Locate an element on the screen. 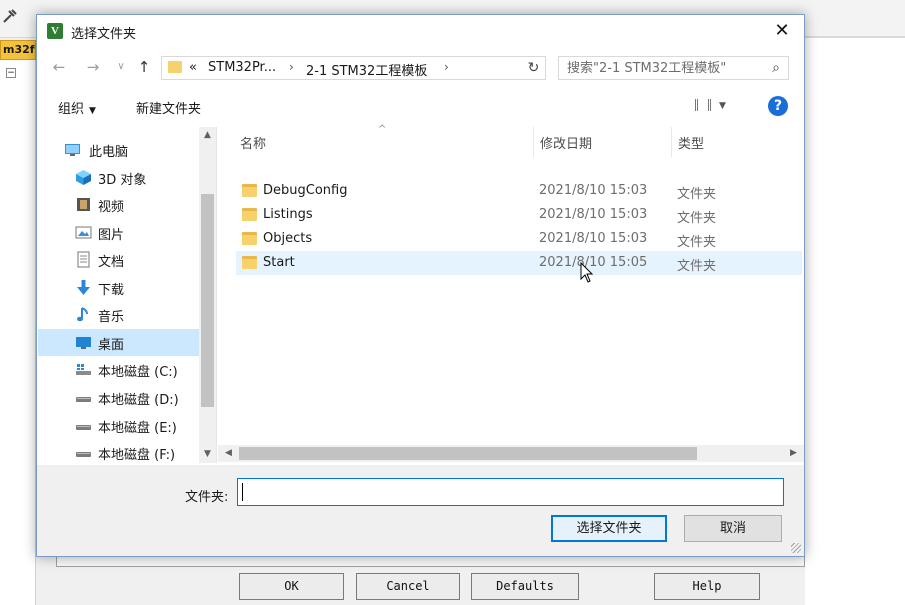 This screenshot has height=605, width=905. background-editor-tab: m32f1 is located at coordinates (18, 50).